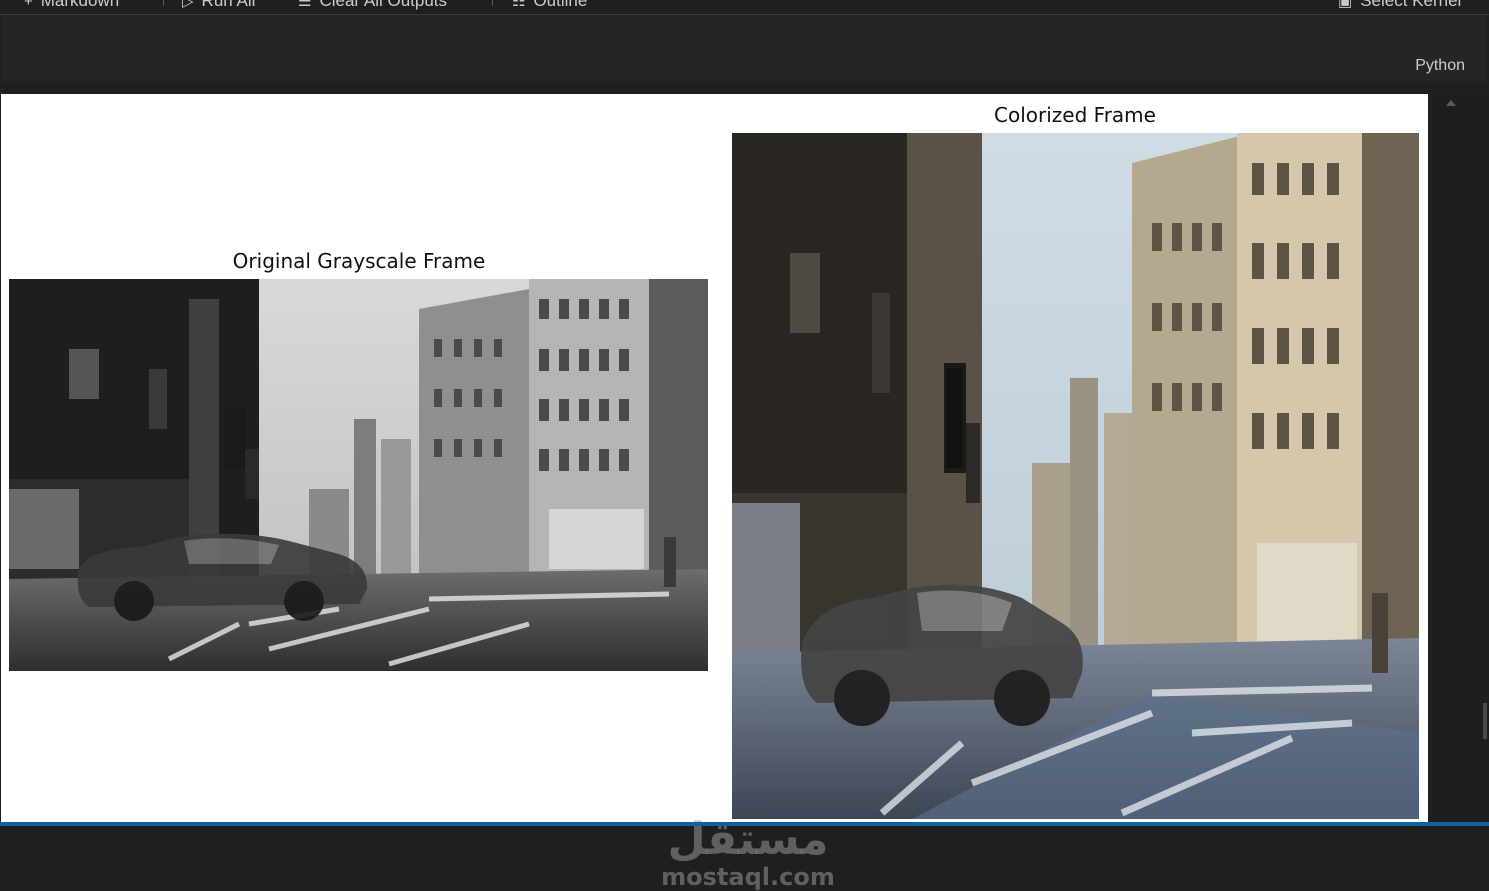 The width and height of the screenshot is (1489, 891). Describe the element at coordinates (1451, 103) in the screenshot. I see `scroll-up-arrow-icon` at that location.